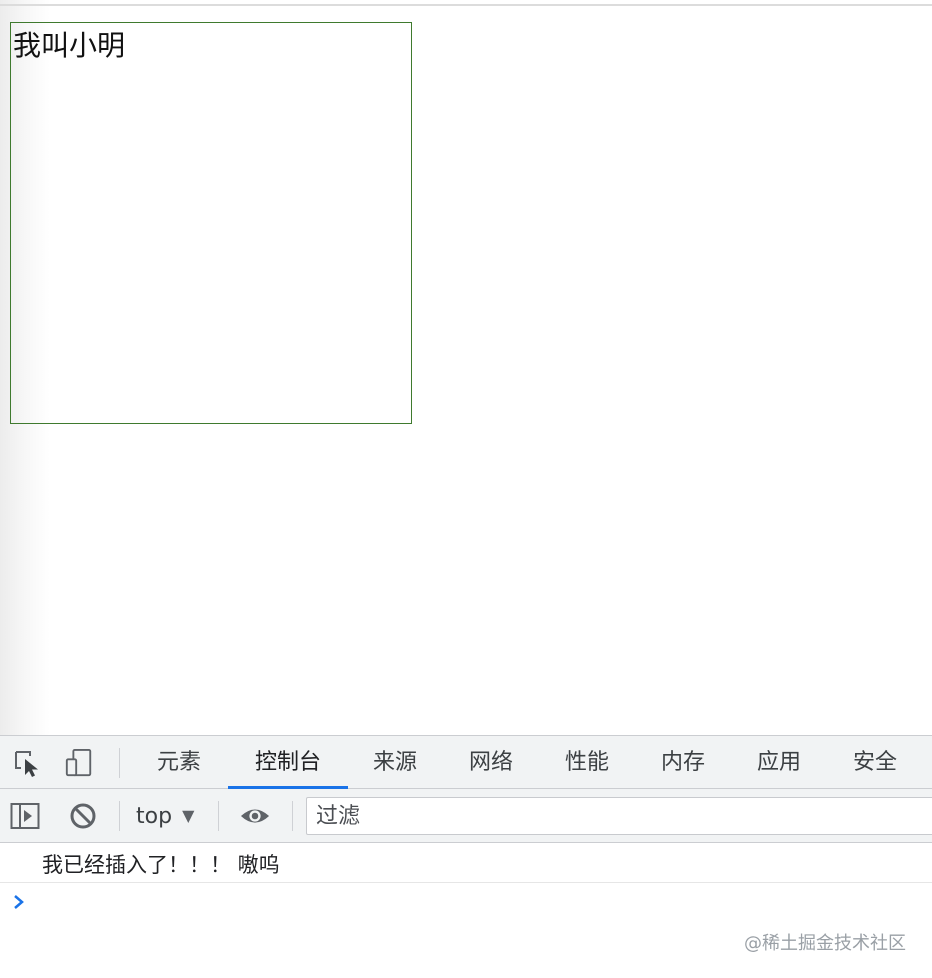  I want to click on device-toolbar-icon, so click(79, 763).